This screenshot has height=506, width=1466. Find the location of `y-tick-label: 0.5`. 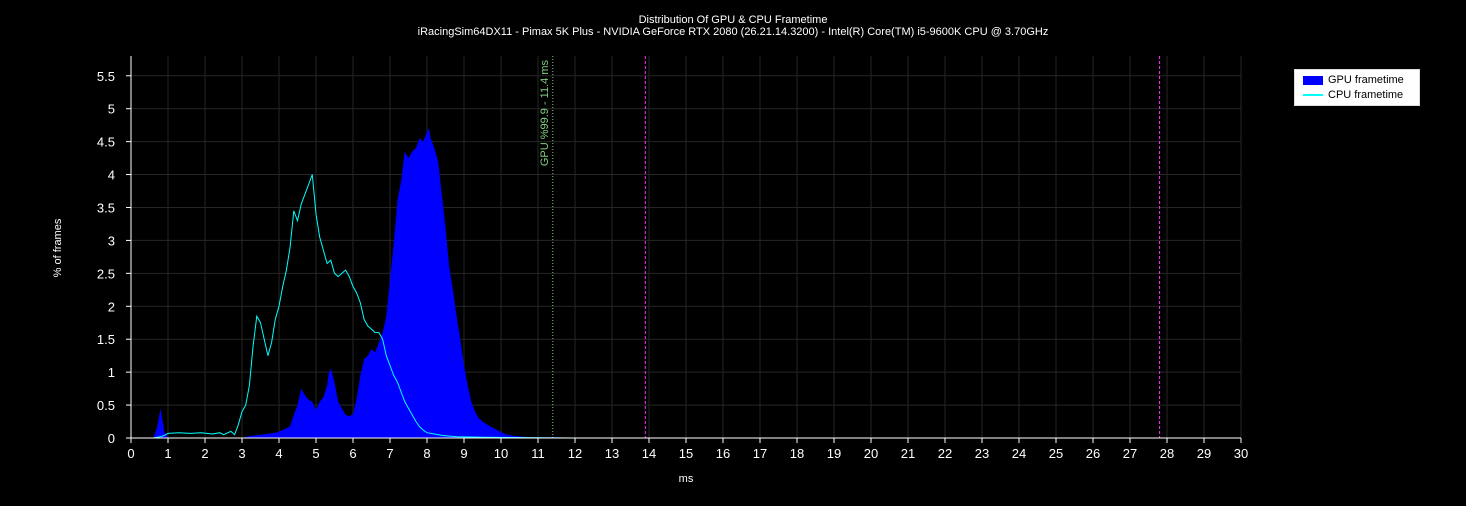

y-tick-label: 0.5 is located at coordinates (106, 405).